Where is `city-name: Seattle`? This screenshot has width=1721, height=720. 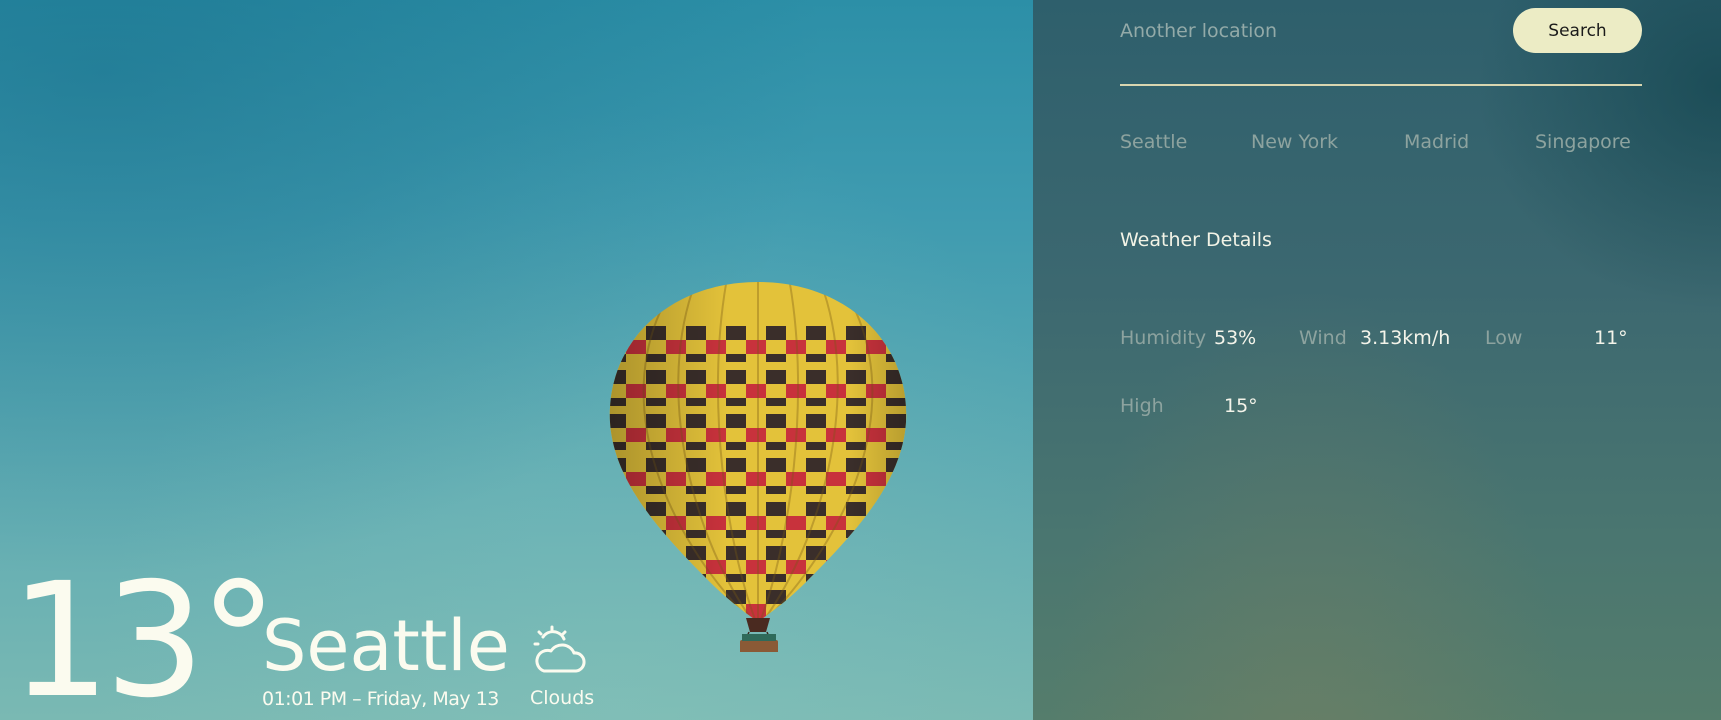 city-name: Seattle is located at coordinates (386, 646).